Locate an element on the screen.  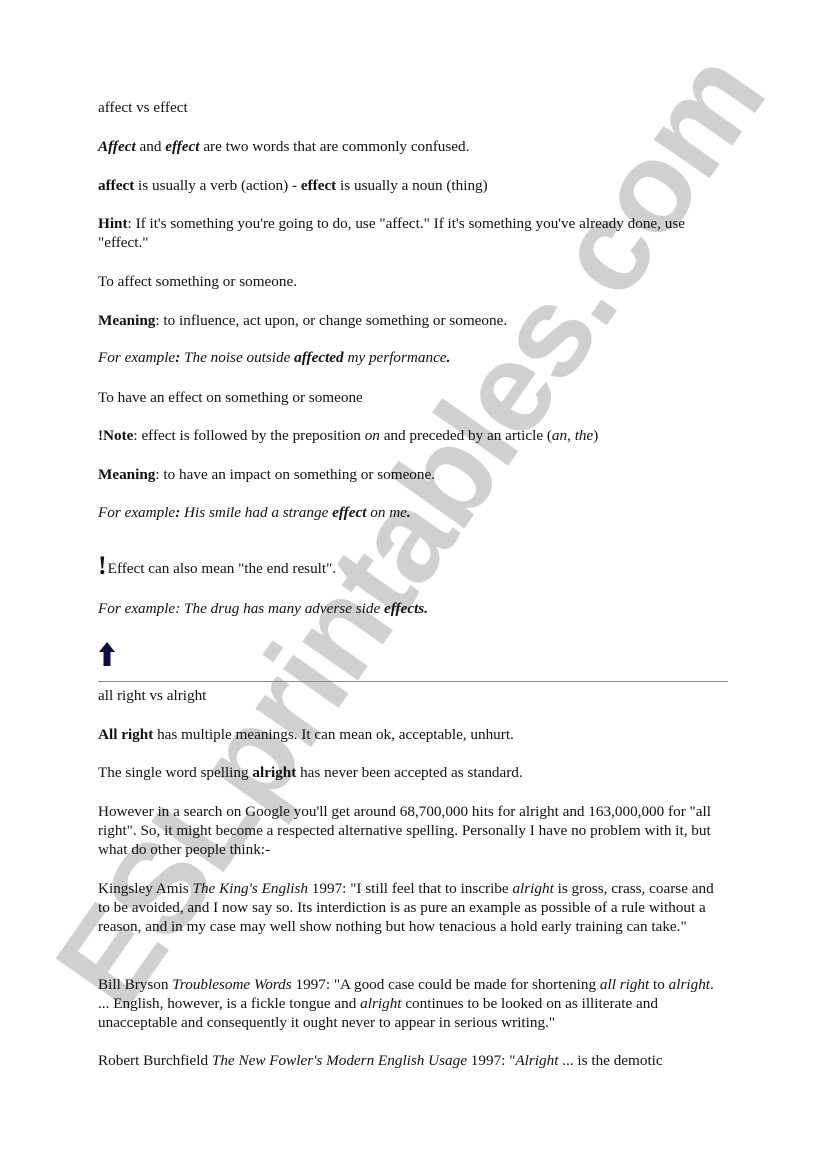
term-alright: alright is located at coordinates (274, 772).